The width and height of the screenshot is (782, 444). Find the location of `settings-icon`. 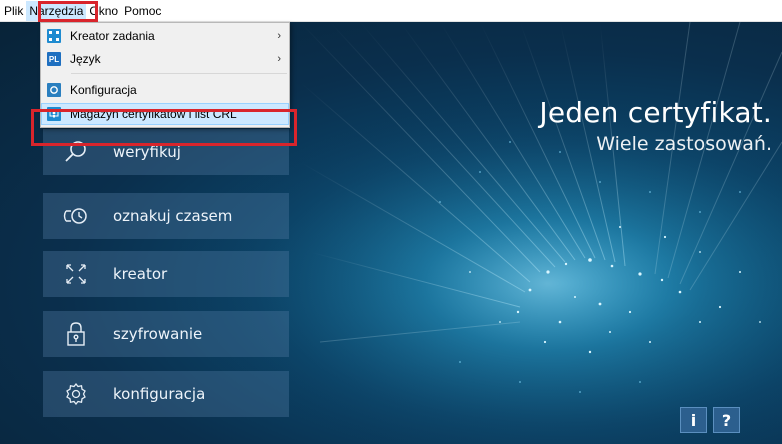

settings-icon is located at coordinates (54, 90).